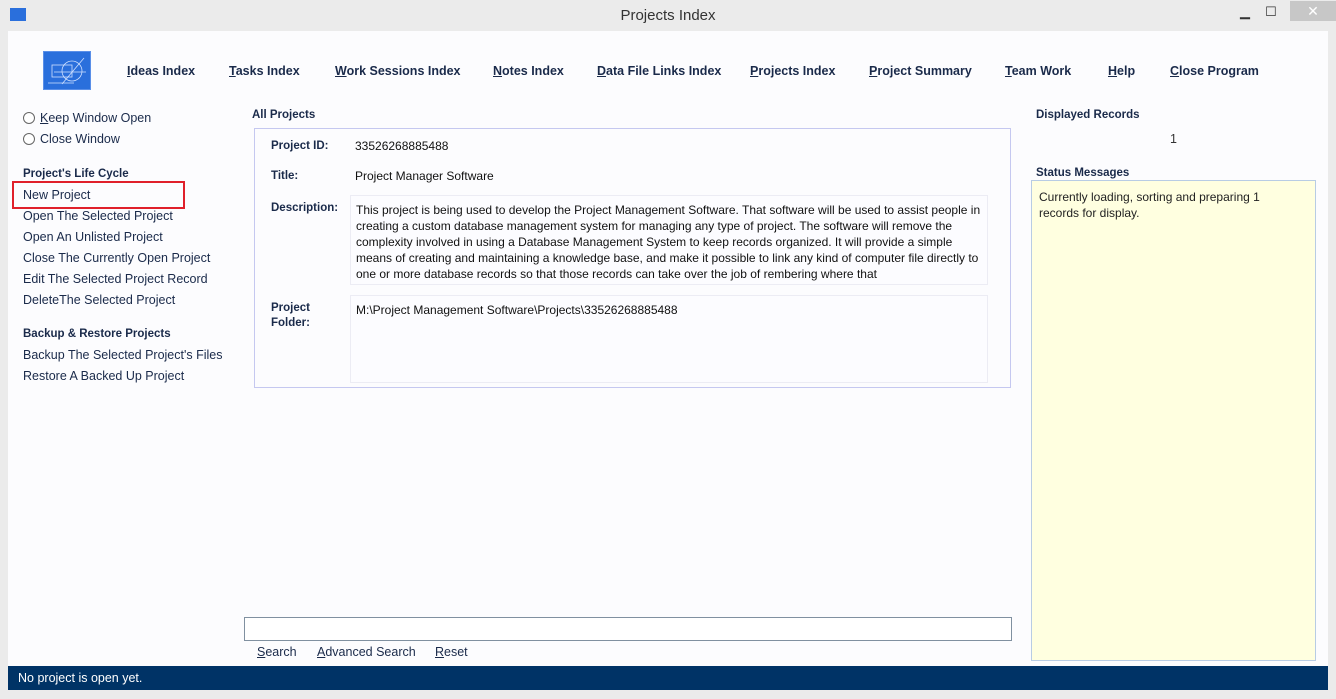 The image size is (1336, 699). I want to click on open-unlisted-project-link: Open An Unlisted Project, so click(93, 237).